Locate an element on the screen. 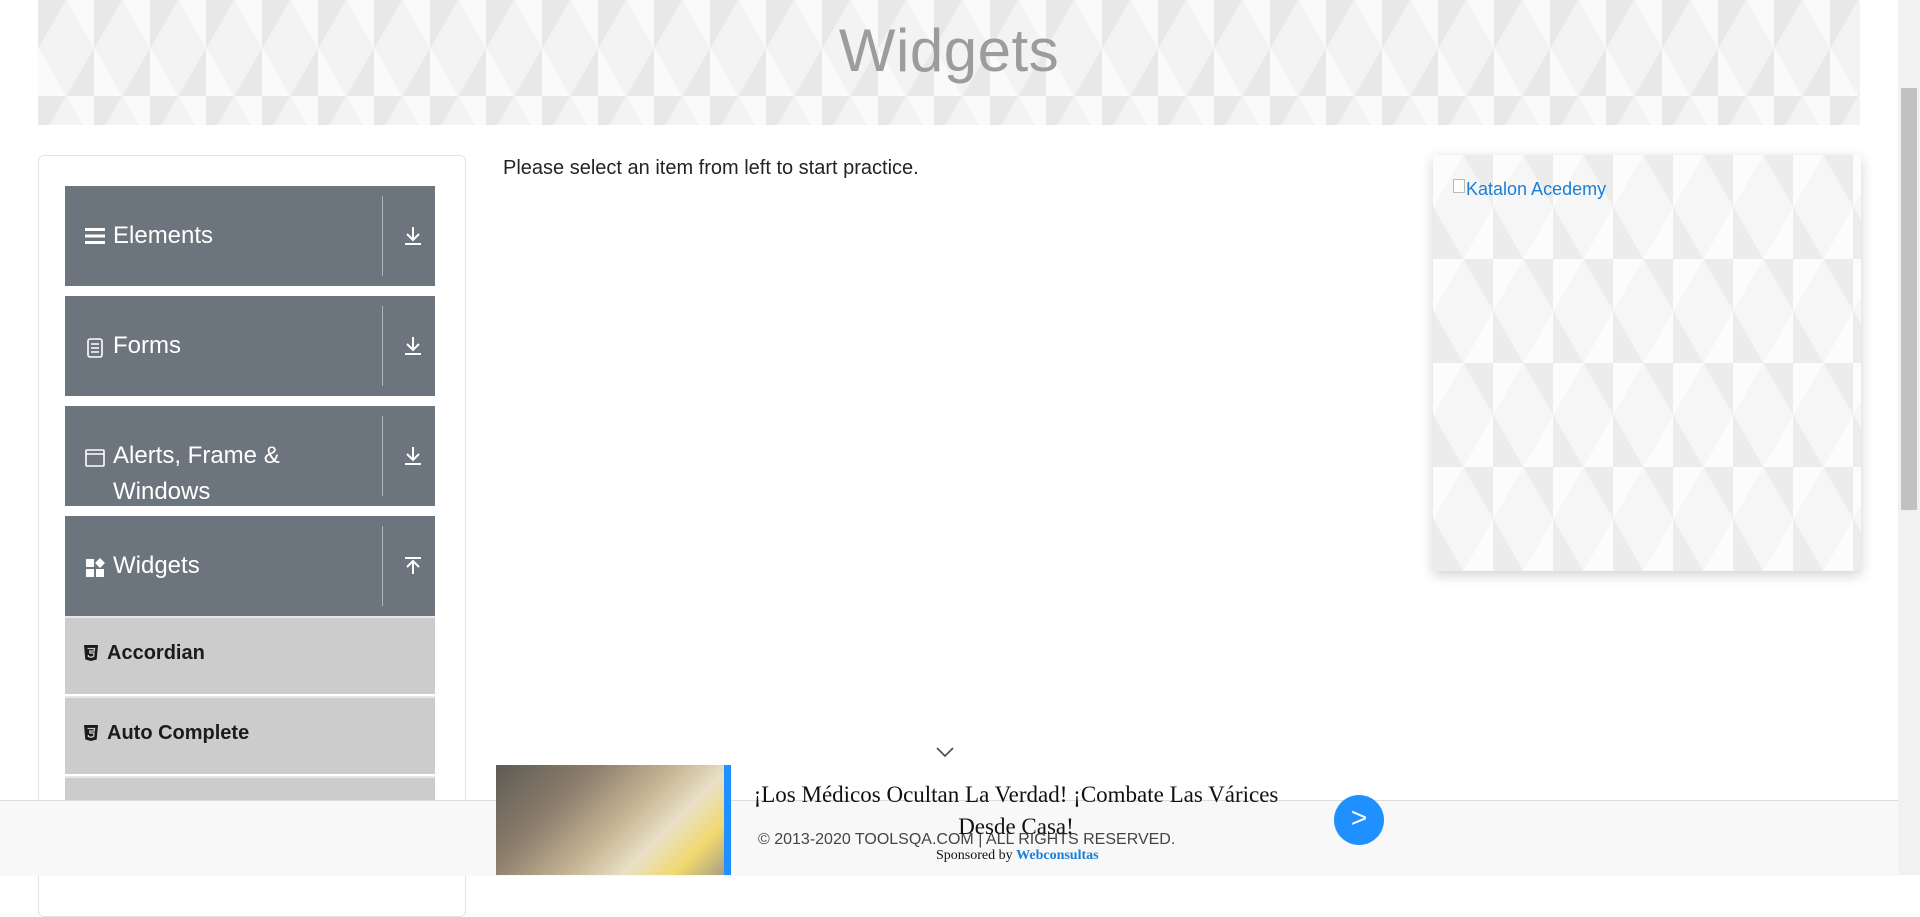 The height and width of the screenshot is (917, 1920). sidebar-group-label: Alerts, Frame & is located at coordinates (196, 455).